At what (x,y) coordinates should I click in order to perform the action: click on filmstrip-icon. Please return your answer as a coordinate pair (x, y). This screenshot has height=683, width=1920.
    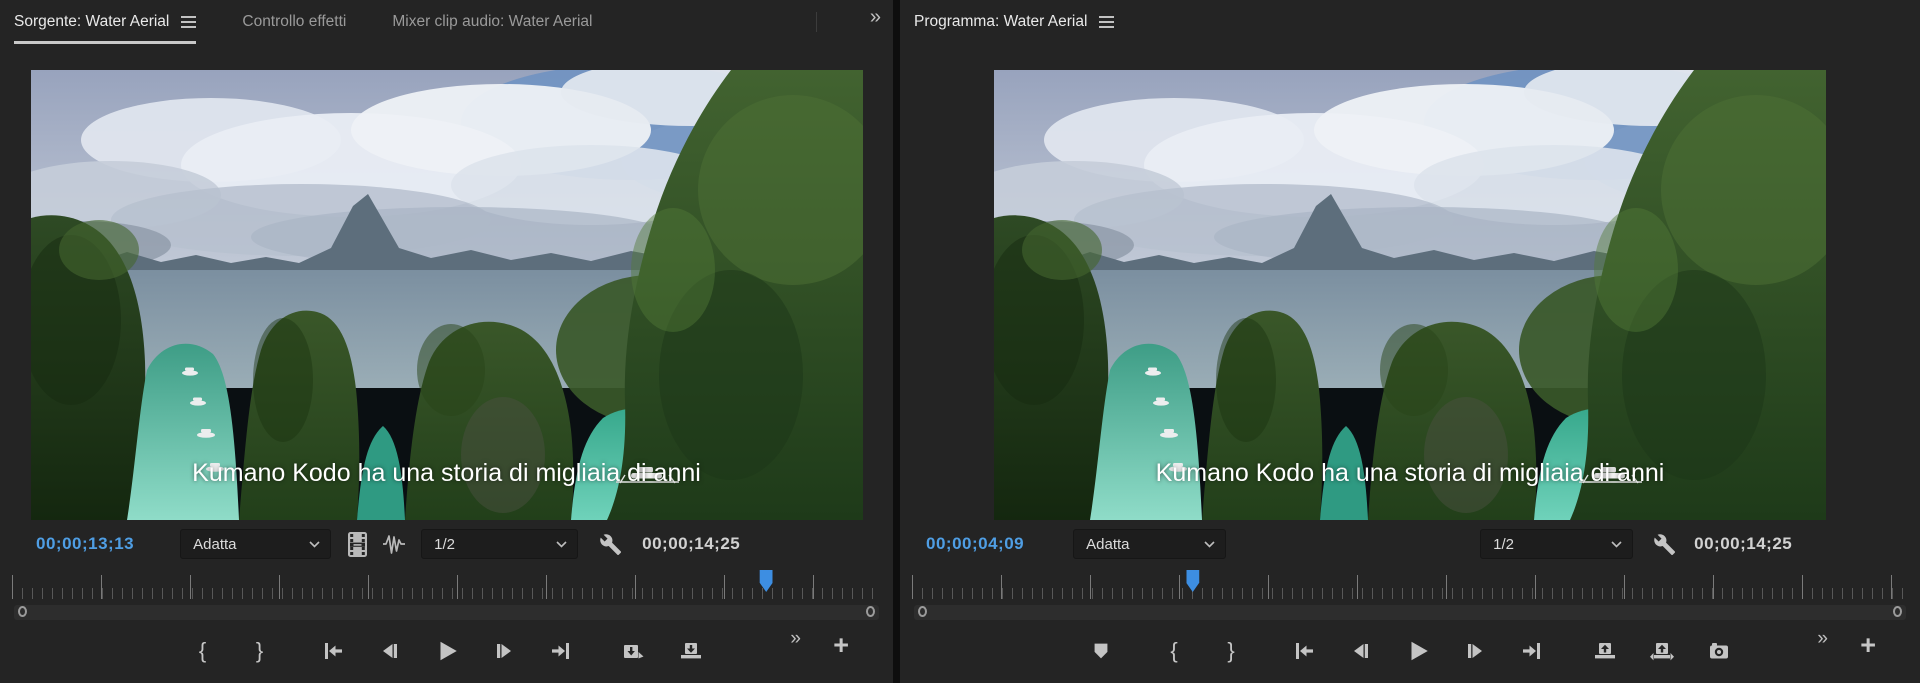
    Looking at the image, I should click on (358, 544).